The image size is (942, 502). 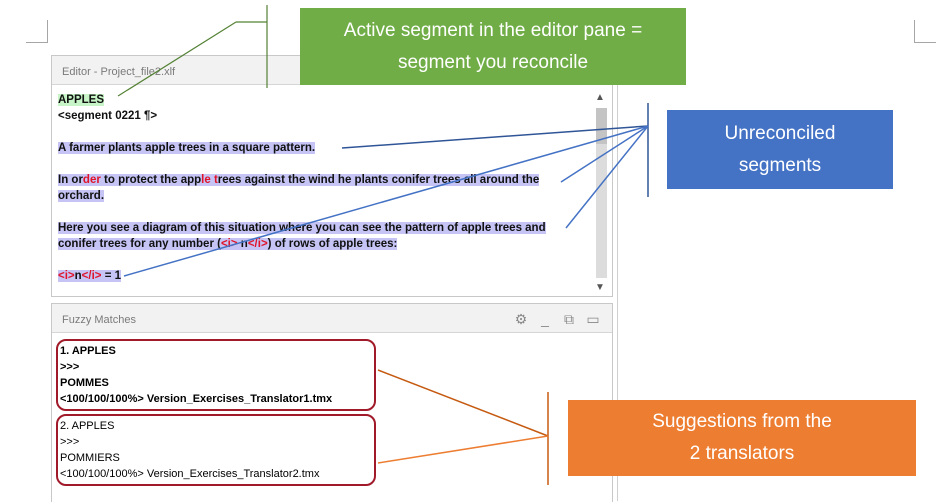 I want to click on callout-text: Unreconciled, so click(x=780, y=133).